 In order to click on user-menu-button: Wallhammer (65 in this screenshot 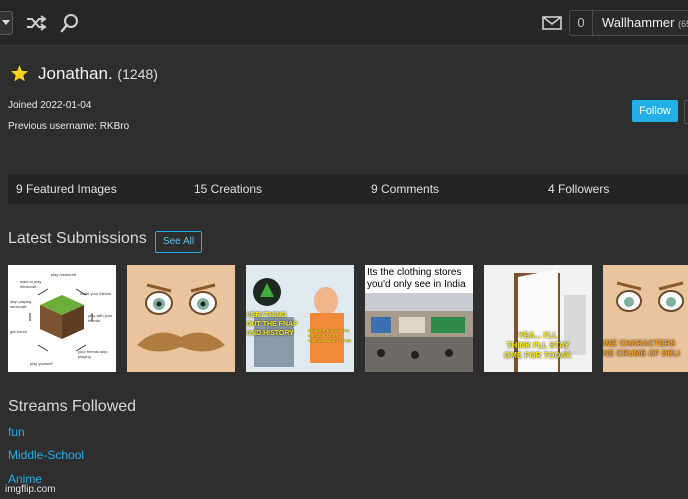, I will do `click(640, 23)`.